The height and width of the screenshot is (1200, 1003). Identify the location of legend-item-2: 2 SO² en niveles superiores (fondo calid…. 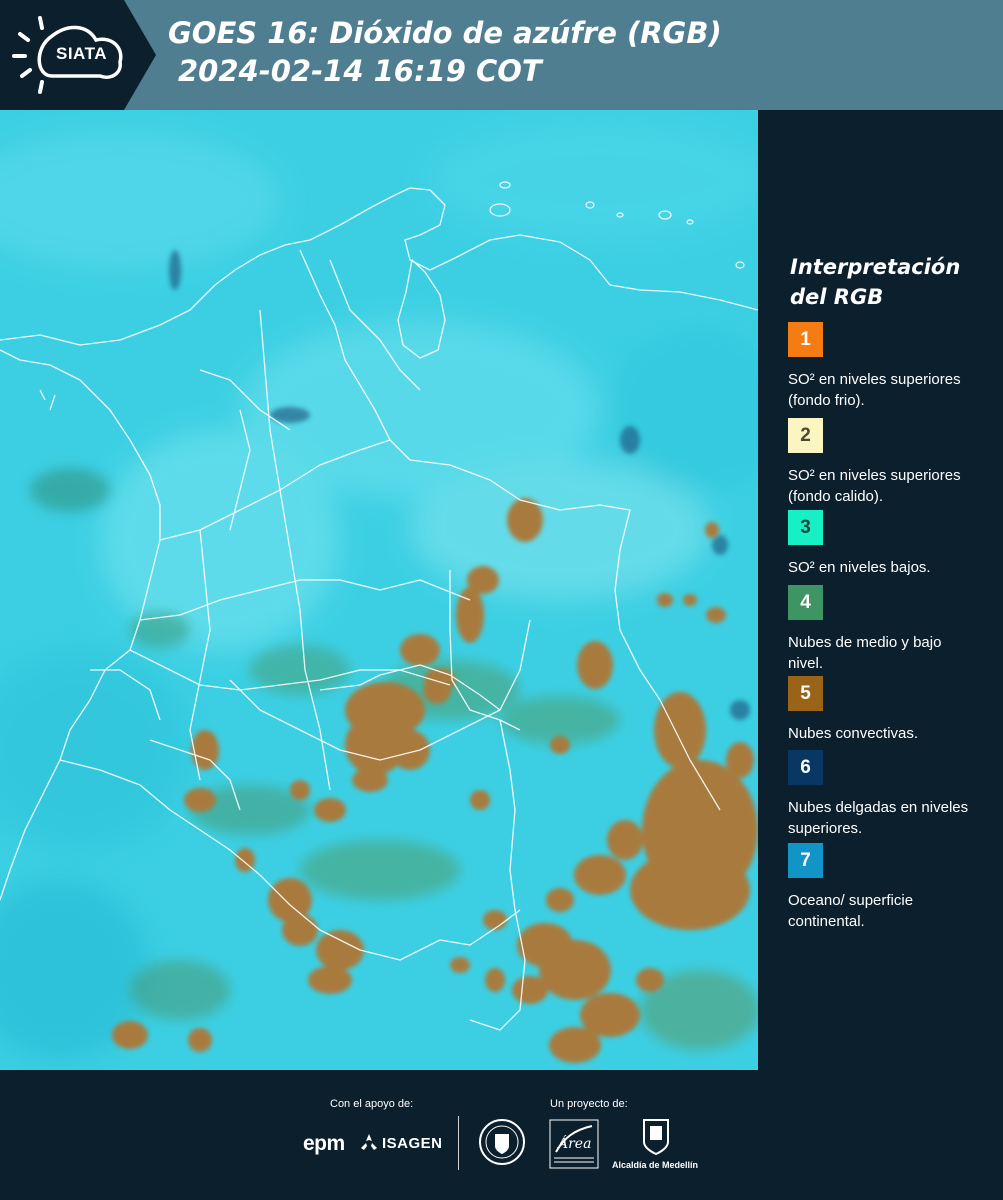
(893, 462).